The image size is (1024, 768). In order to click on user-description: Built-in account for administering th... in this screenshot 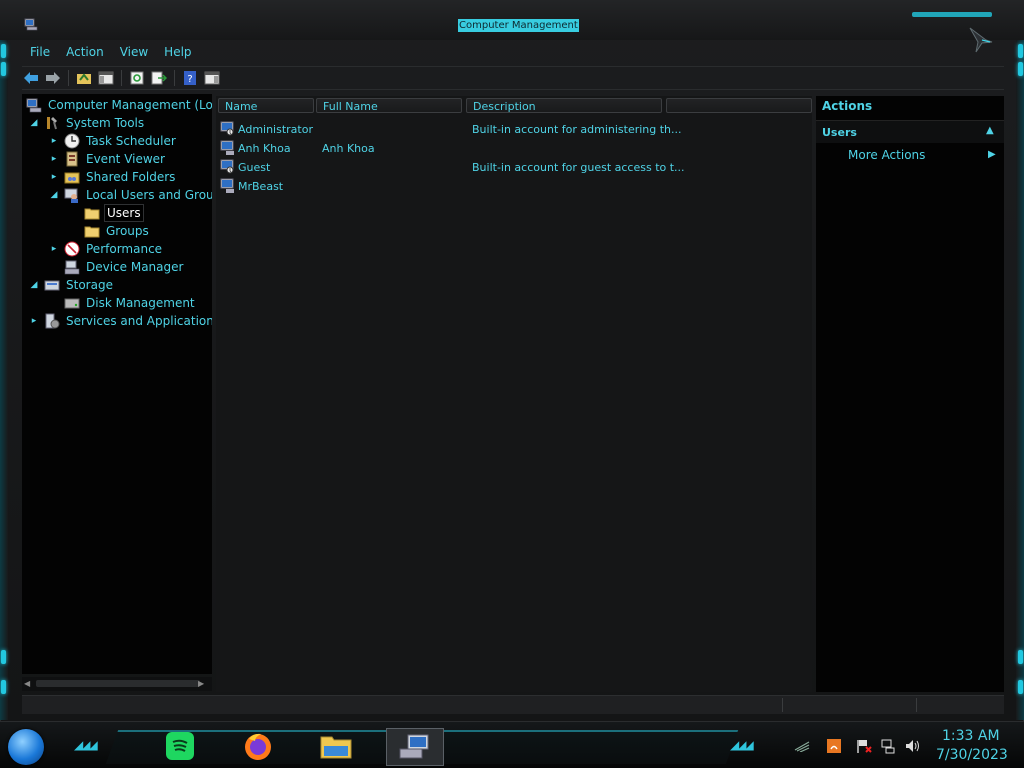, I will do `click(577, 129)`.